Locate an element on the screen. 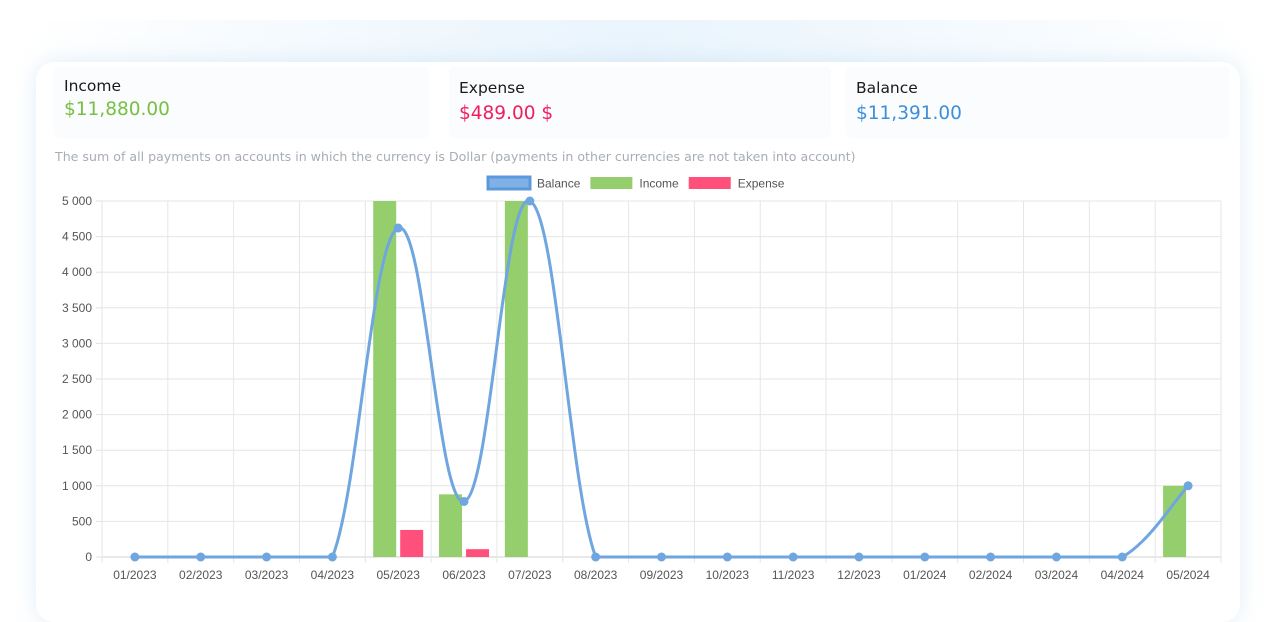 This screenshot has height=622, width=1276. x-tick-label: 12/2023 is located at coordinates (859, 575).